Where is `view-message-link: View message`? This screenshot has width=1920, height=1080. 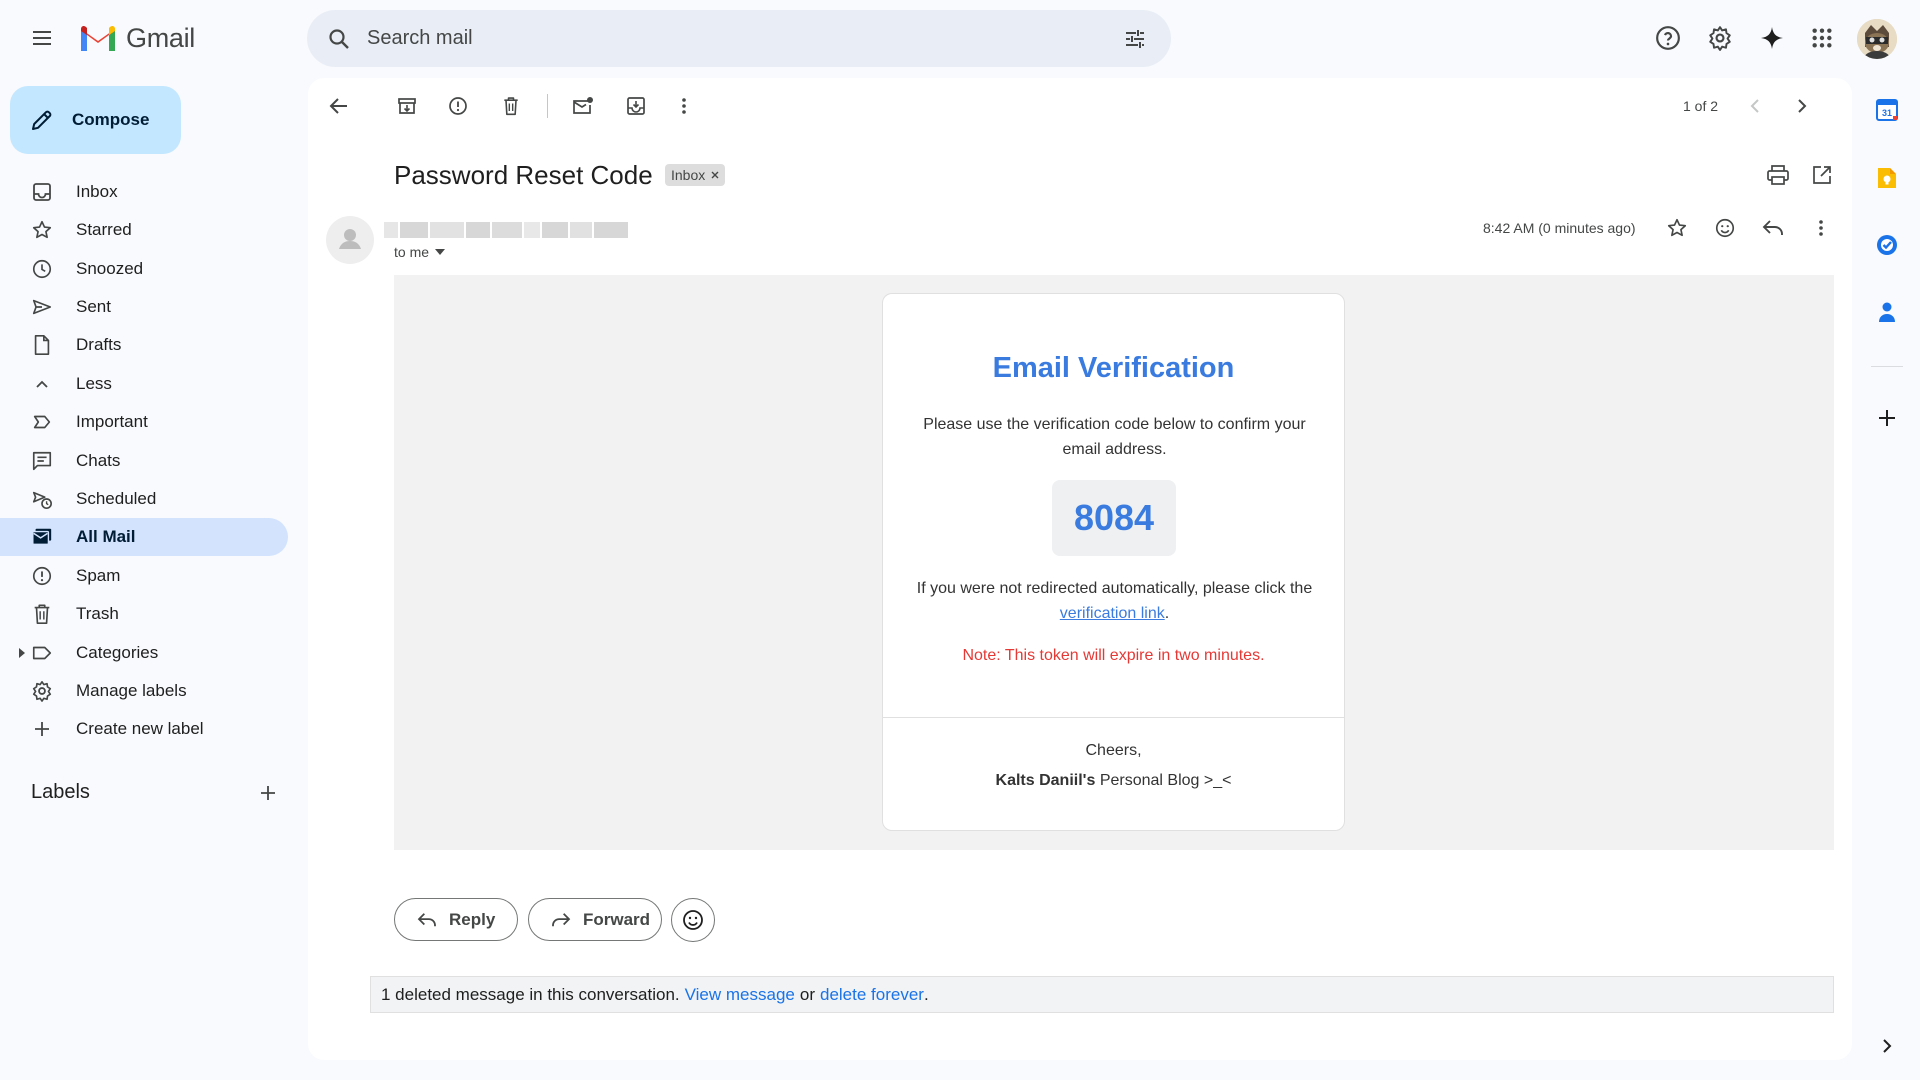 view-message-link: View message is located at coordinates (740, 995).